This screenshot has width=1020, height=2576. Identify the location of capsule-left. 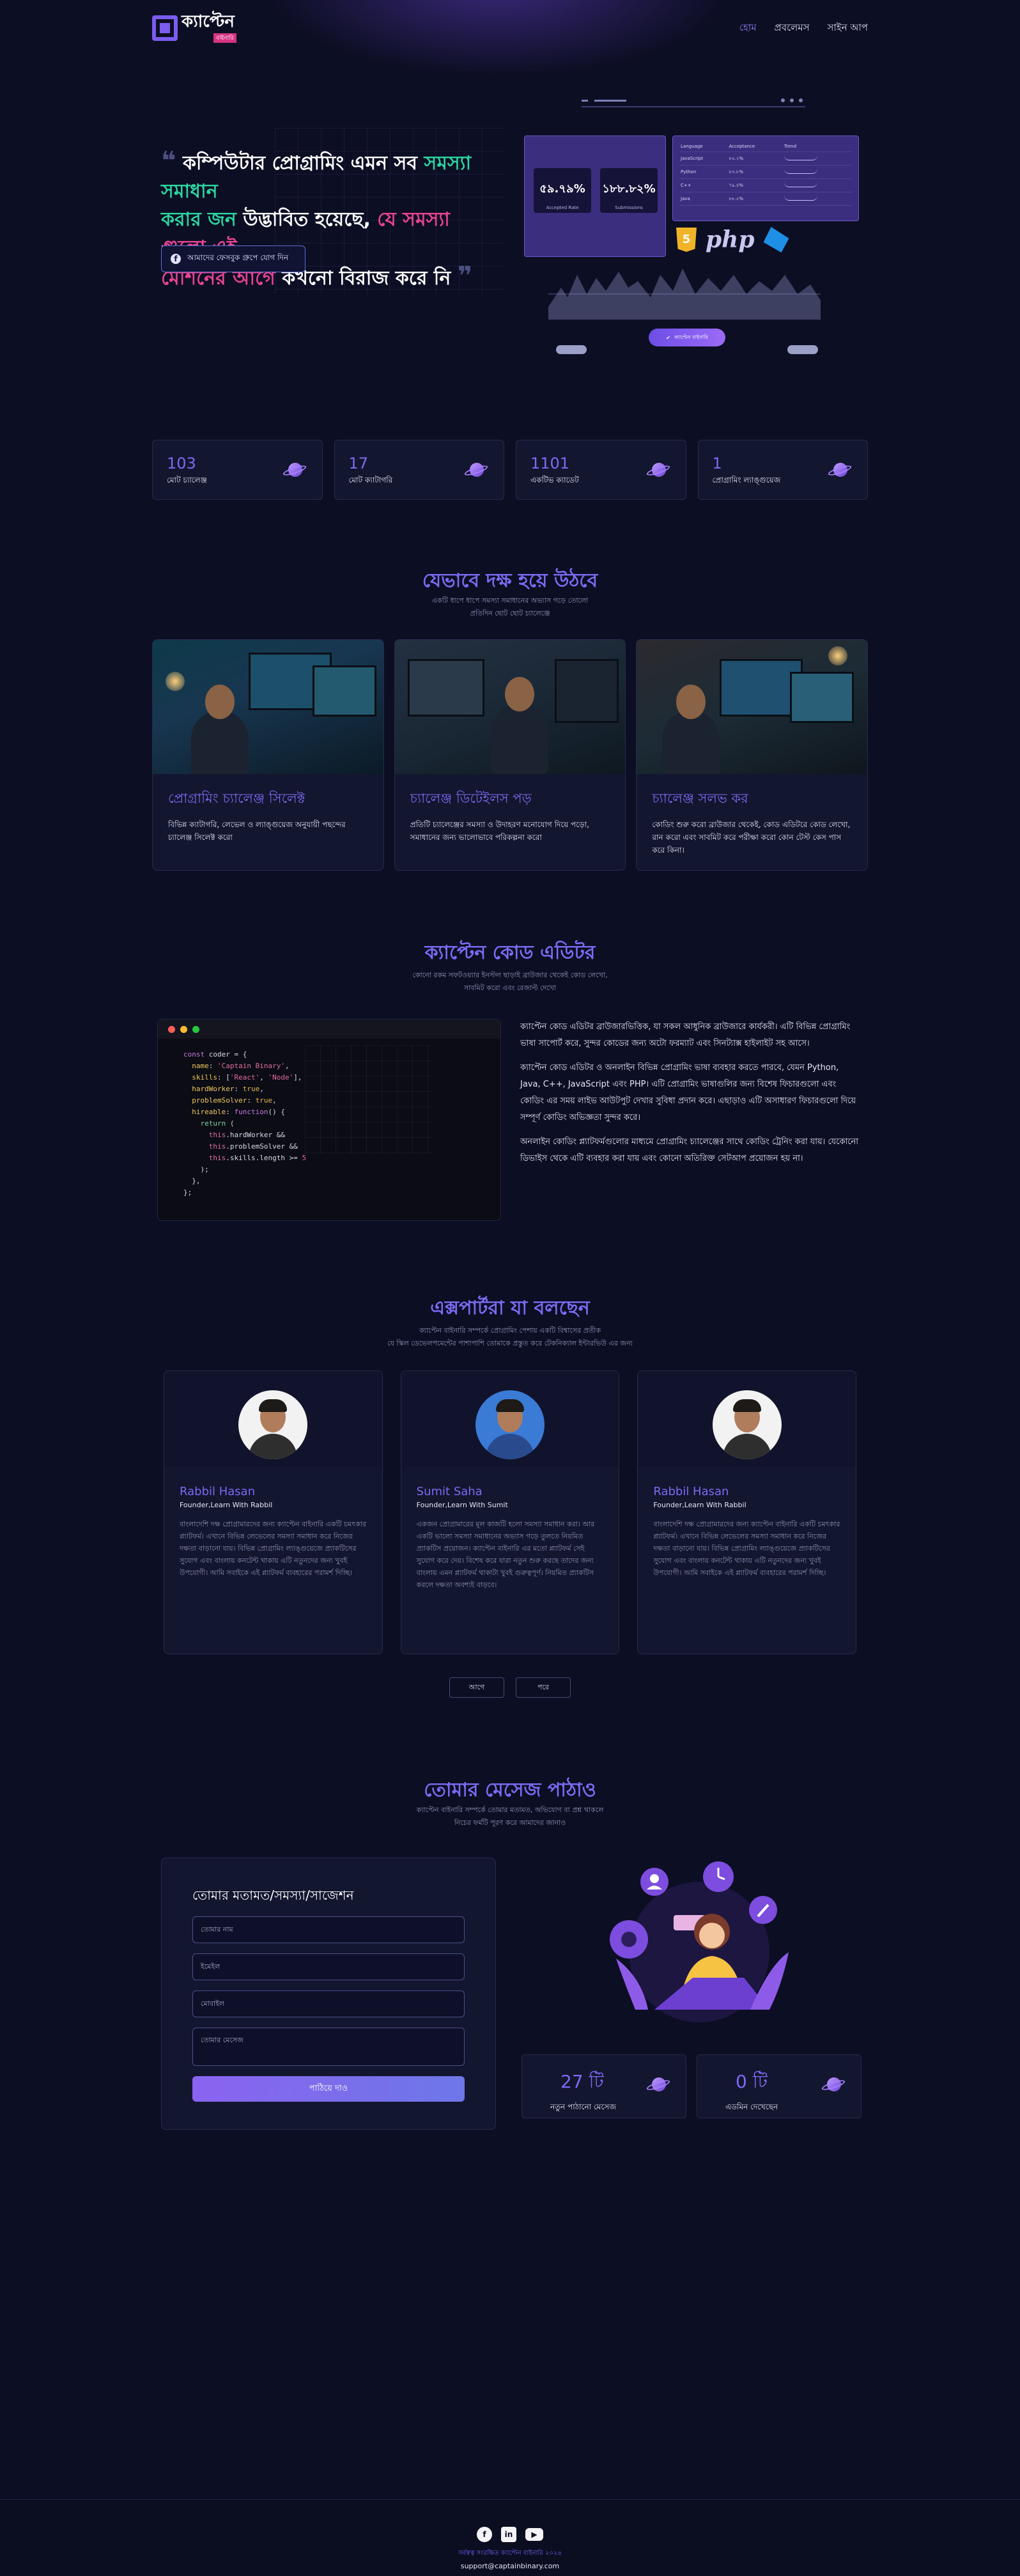
(571, 349).